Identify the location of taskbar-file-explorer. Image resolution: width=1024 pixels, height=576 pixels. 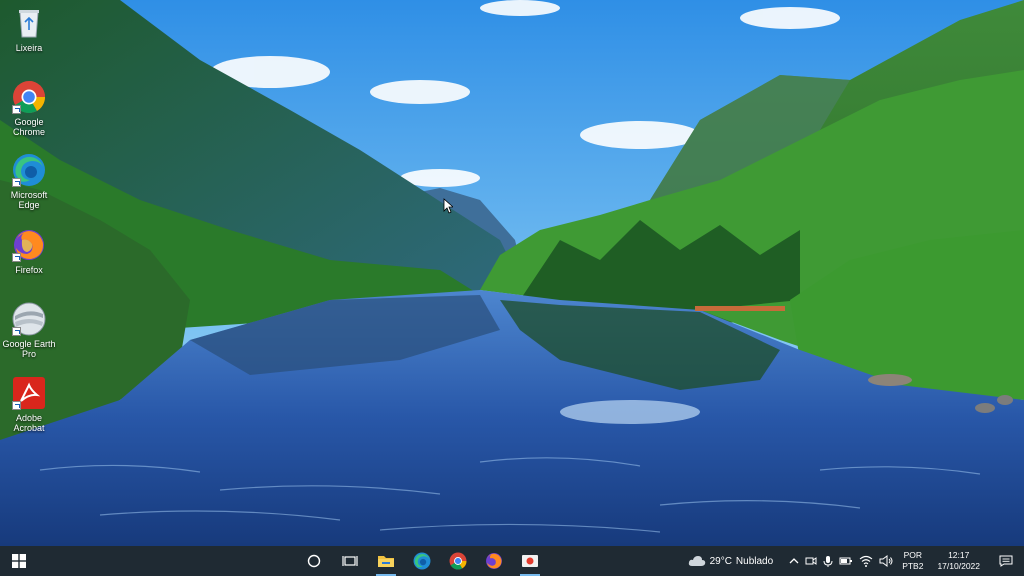
(386, 561).